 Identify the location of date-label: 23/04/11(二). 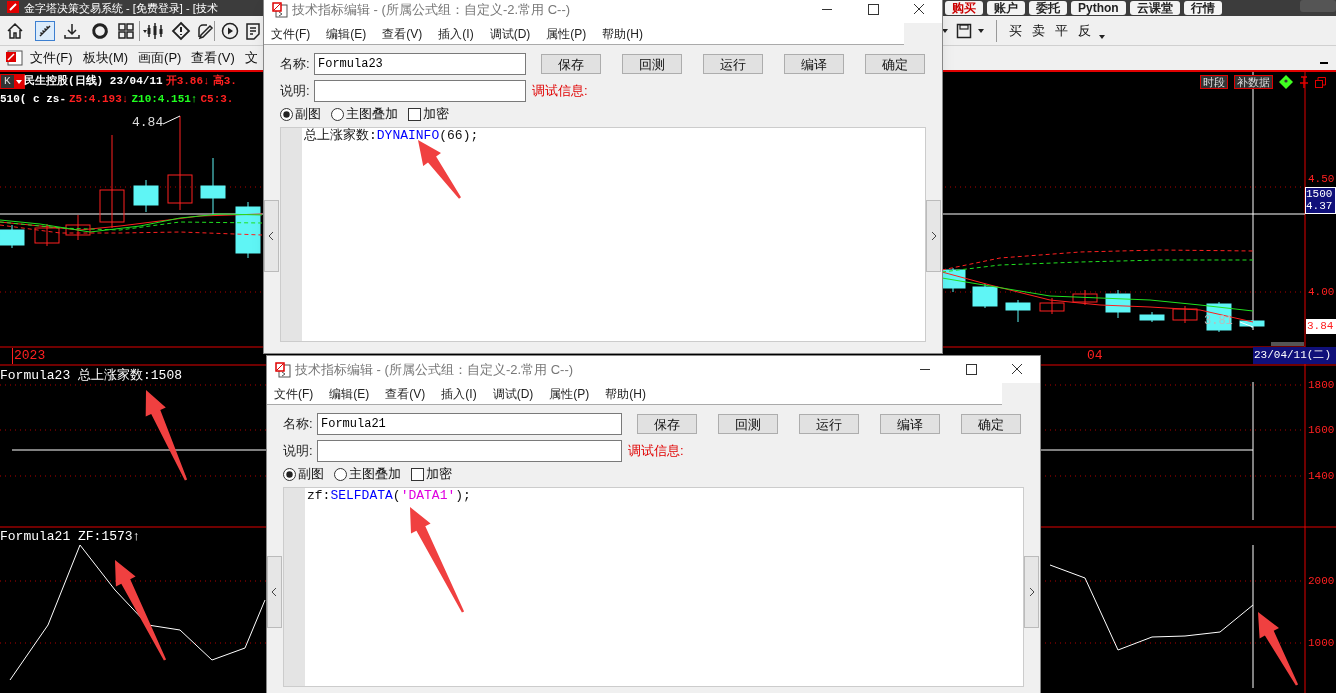
(1294, 355).